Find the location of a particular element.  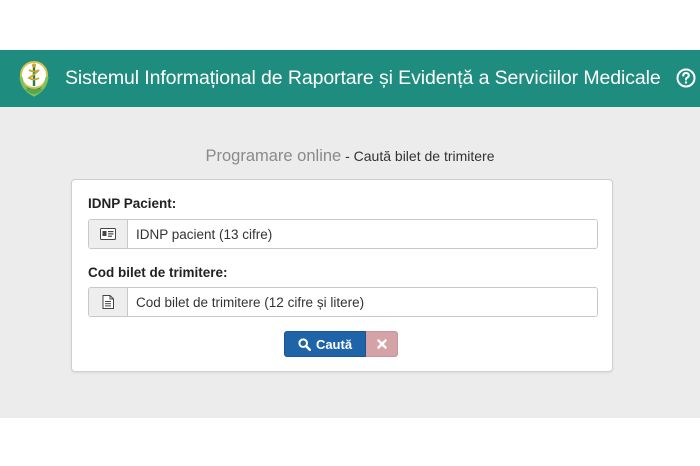

question-circle-icon is located at coordinates (686, 78).